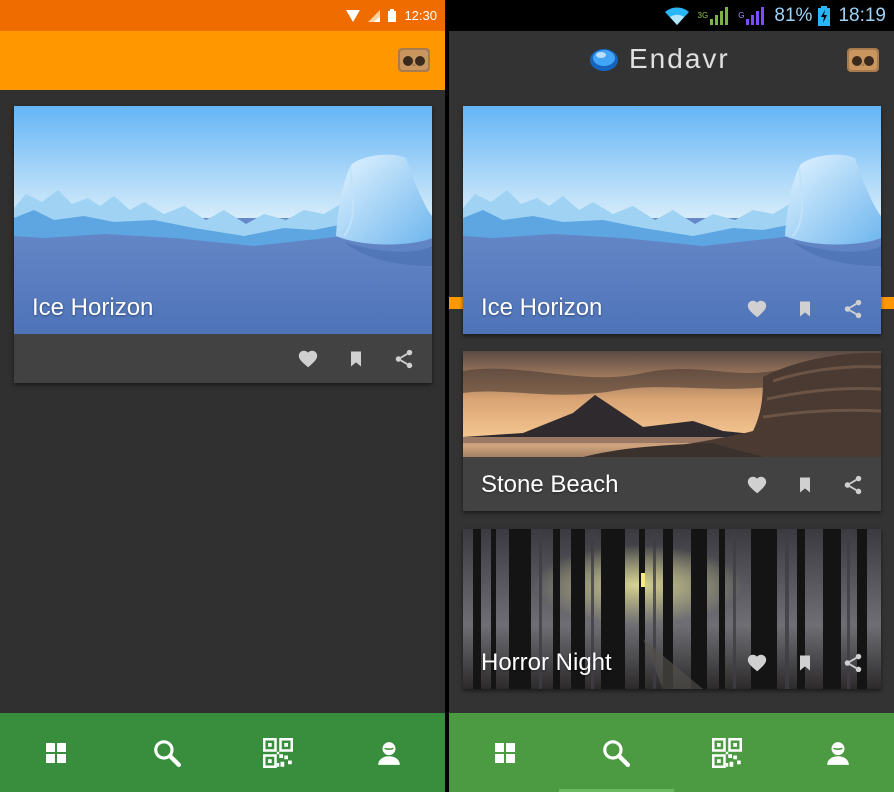 The width and height of the screenshot is (894, 792). What do you see at coordinates (679, 58) in the screenshot?
I see `app-title: Endavr` at bounding box center [679, 58].